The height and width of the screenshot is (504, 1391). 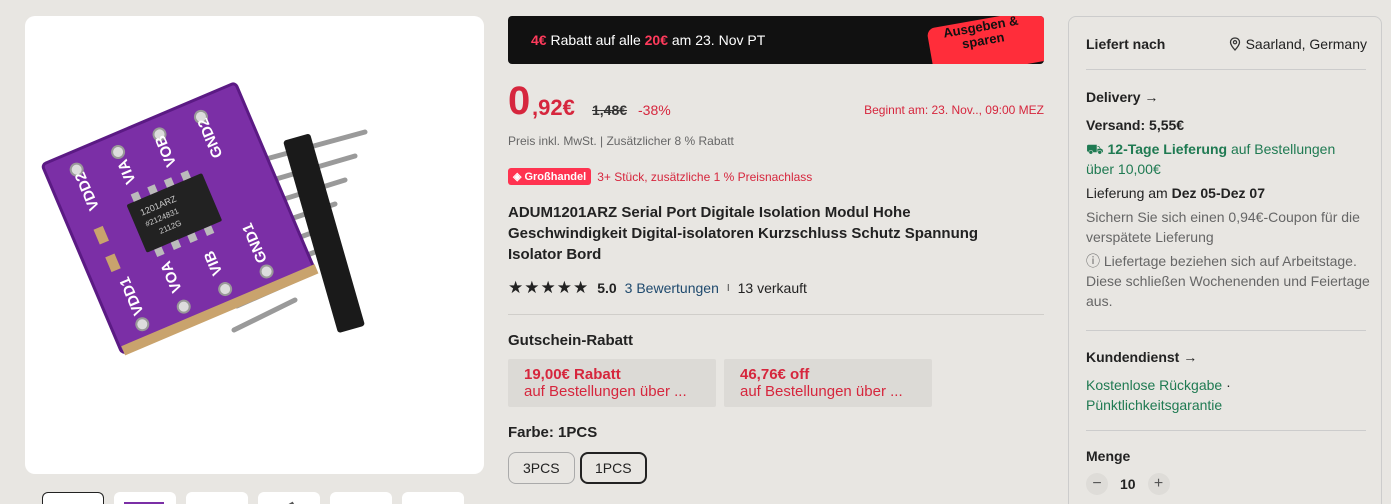 What do you see at coordinates (728, 288) in the screenshot?
I see `separator: I` at bounding box center [728, 288].